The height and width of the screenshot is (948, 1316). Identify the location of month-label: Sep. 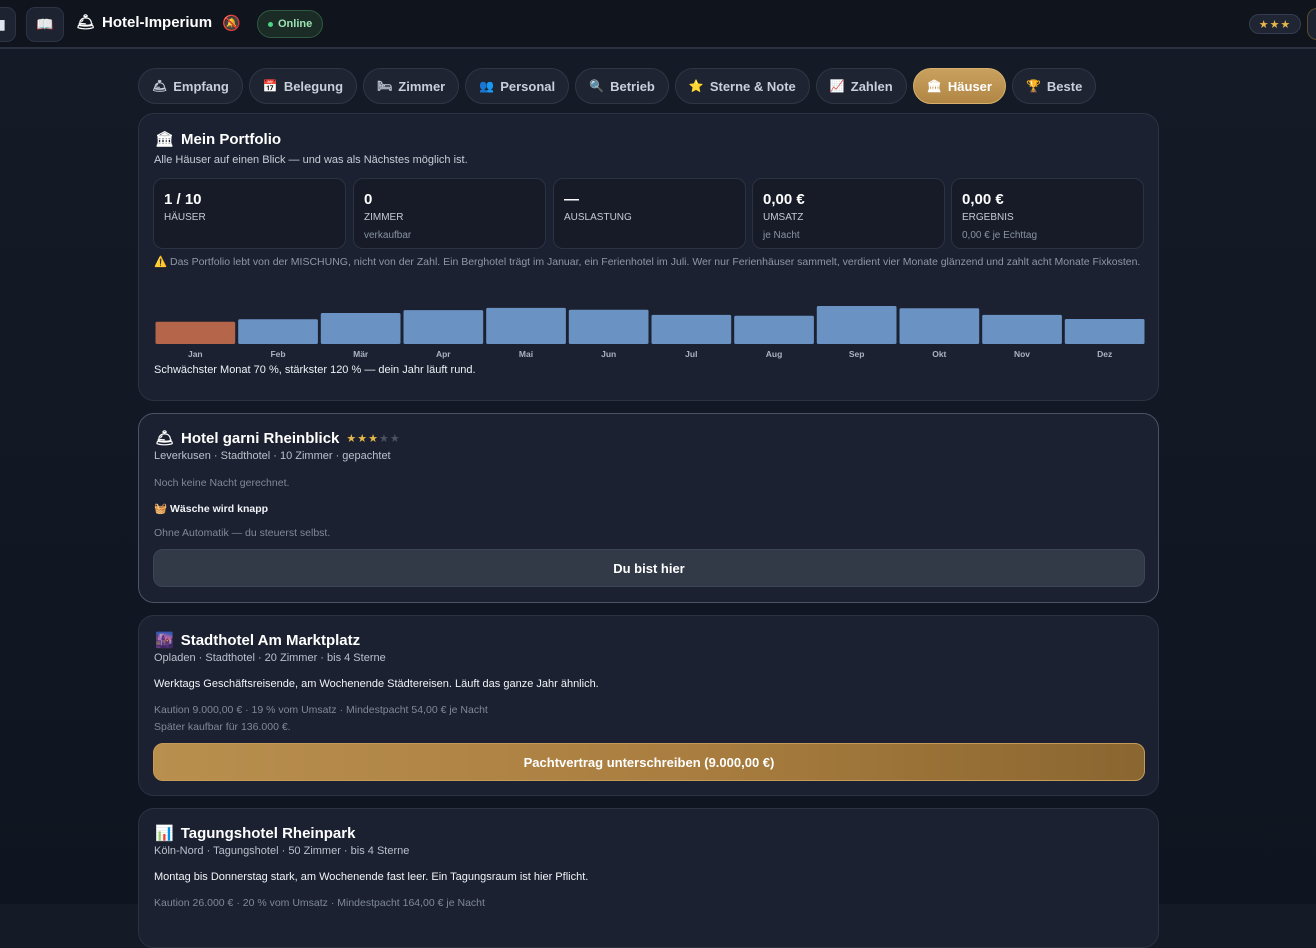
(857, 354).